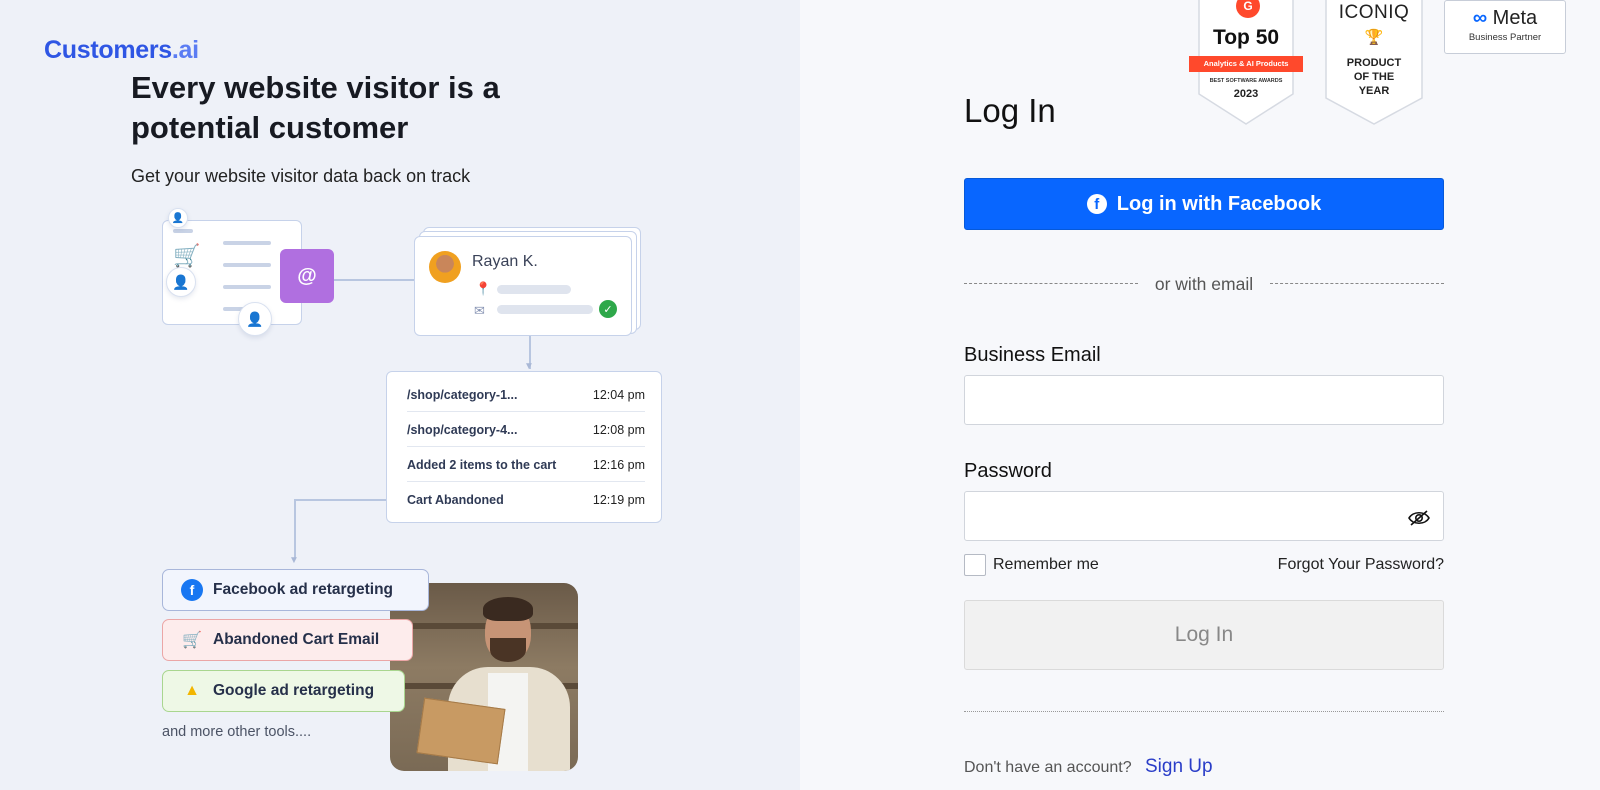 The height and width of the screenshot is (790, 1600). I want to click on scan-email-icon: @, so click(307, 276).